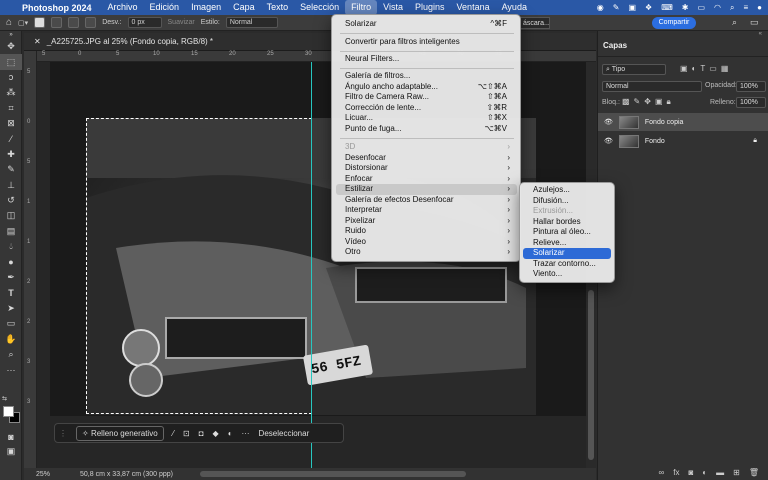 This screenshot has height=480, width=768. What do you see at coordinates (4, 398) in the screenshot?
I see `swap-colors-icon: ⇆` at bounding box center [4, 398].